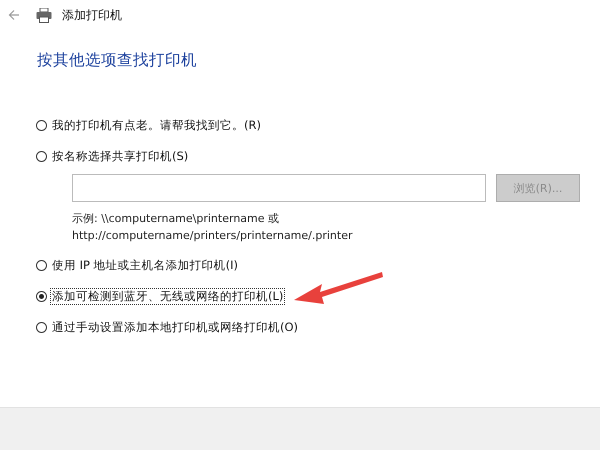 This screenshot has width=600, height=450. Describe the element at coordinates (279, 188) in the screenshot. I see `printer-name-field` at that location.